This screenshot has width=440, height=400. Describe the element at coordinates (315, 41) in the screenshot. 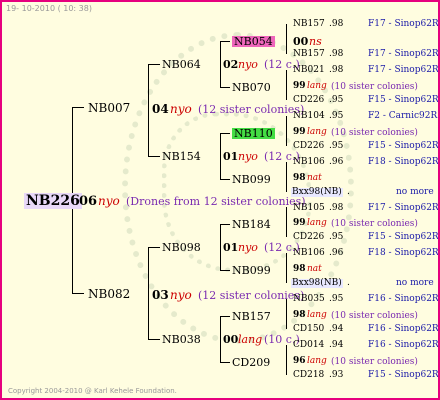

I see `g3-race: ns` at that location.